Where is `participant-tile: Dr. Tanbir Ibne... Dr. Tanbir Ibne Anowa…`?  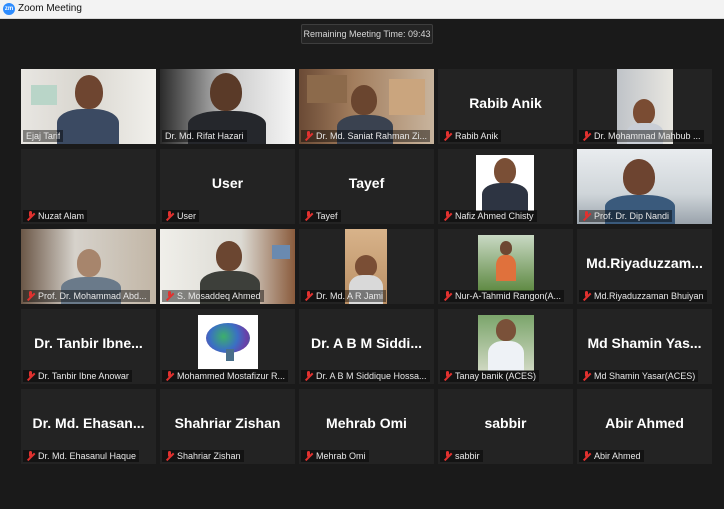
participant-tile: Dr. Tanbir Ibne... Dr. Tanbir Ibne Anowa… is located at coordinates (88, 346).